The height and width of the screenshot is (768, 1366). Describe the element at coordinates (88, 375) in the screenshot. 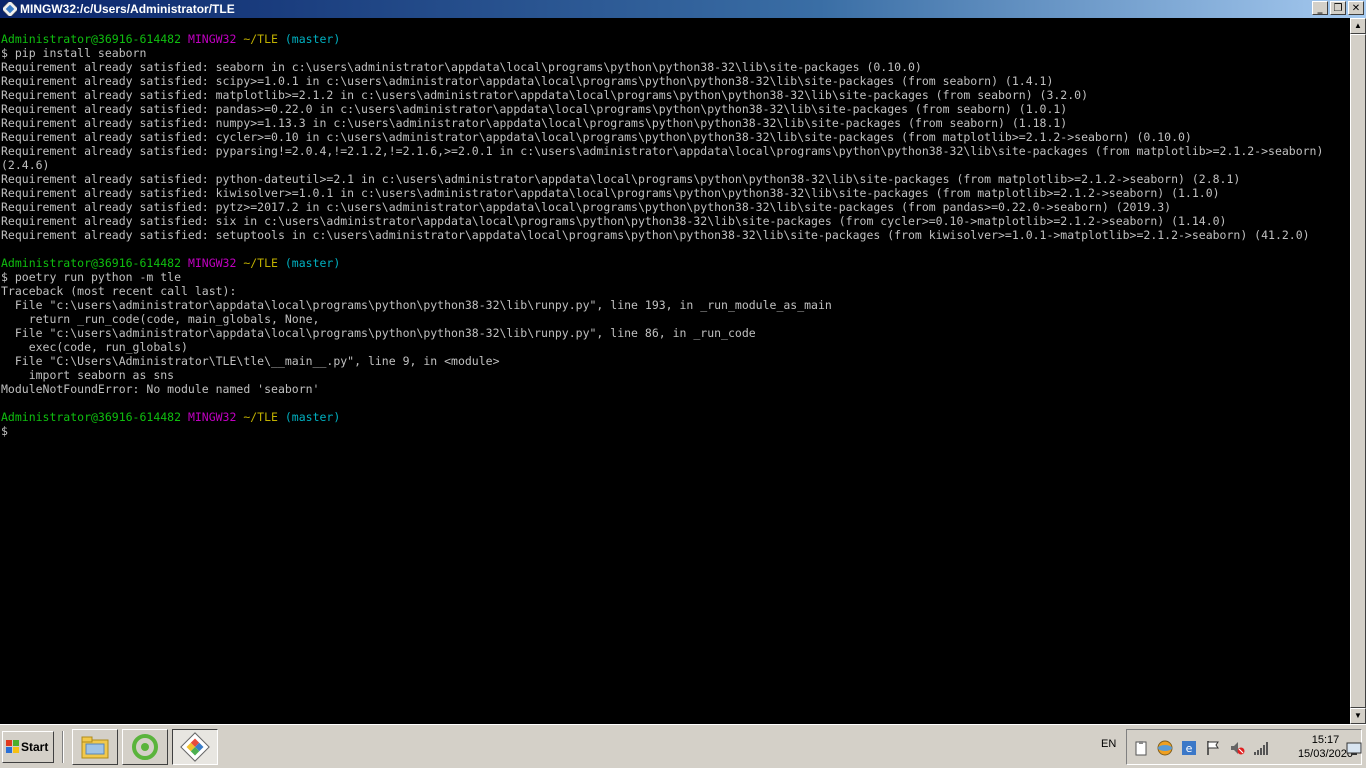

I see `terminal-text: import seaborn as sns` at that location.